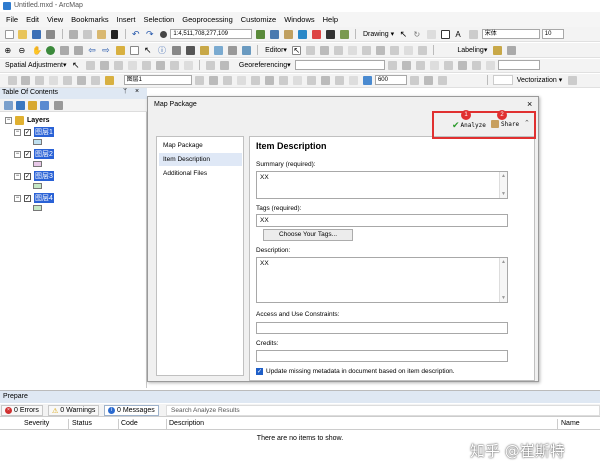 This screenshot has height=475, width=600. Describe the element at coordinates (510, 34) in the screenshot. I see `font-name-combo: 宋体` at that location.